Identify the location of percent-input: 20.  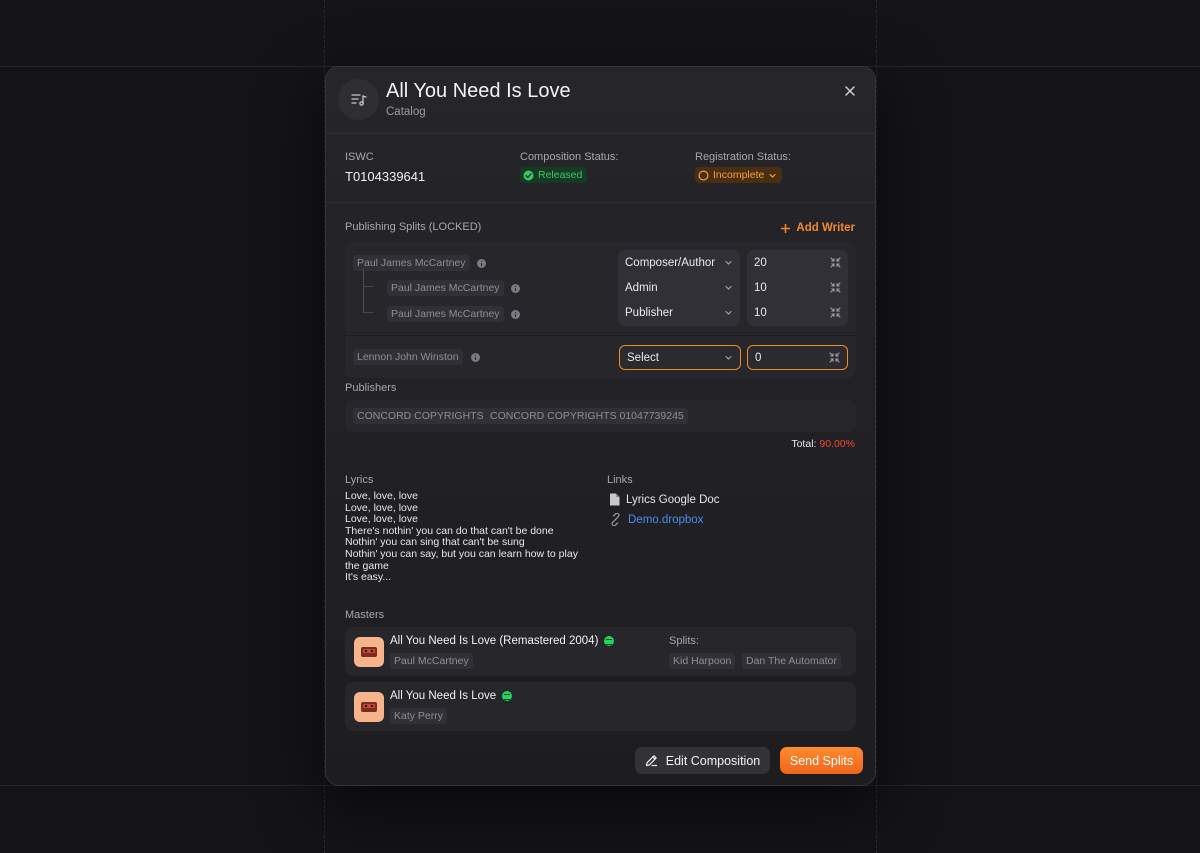
(797, 262).